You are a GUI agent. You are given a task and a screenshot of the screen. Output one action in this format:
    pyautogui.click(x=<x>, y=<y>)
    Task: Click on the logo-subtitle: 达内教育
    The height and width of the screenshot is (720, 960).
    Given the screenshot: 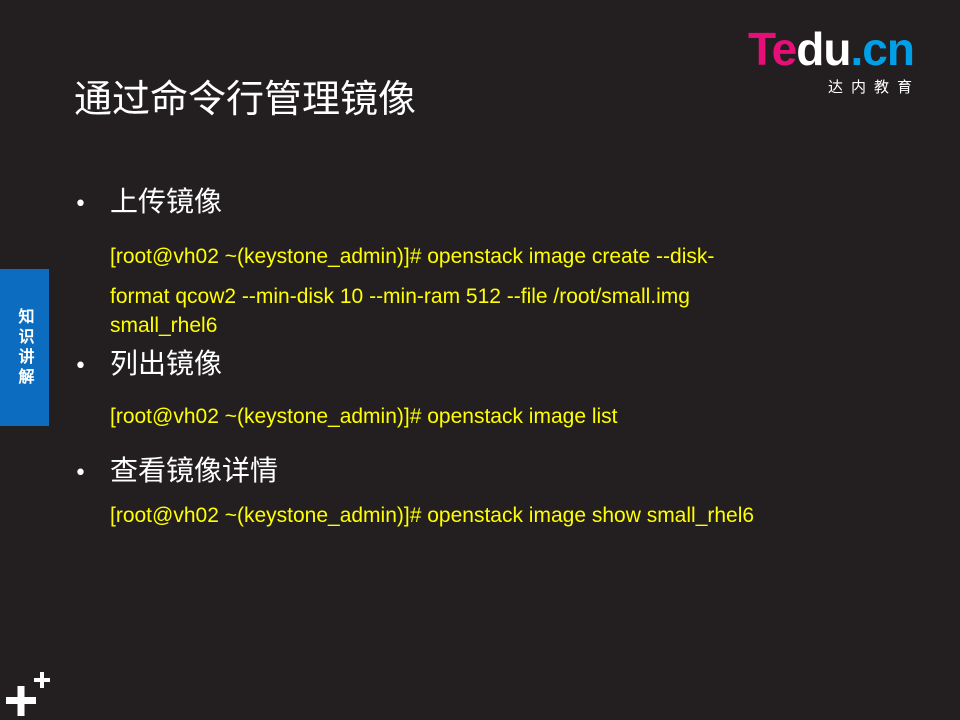 What is the action you would take?
    pyautogui.click(x=874, y=87)
    